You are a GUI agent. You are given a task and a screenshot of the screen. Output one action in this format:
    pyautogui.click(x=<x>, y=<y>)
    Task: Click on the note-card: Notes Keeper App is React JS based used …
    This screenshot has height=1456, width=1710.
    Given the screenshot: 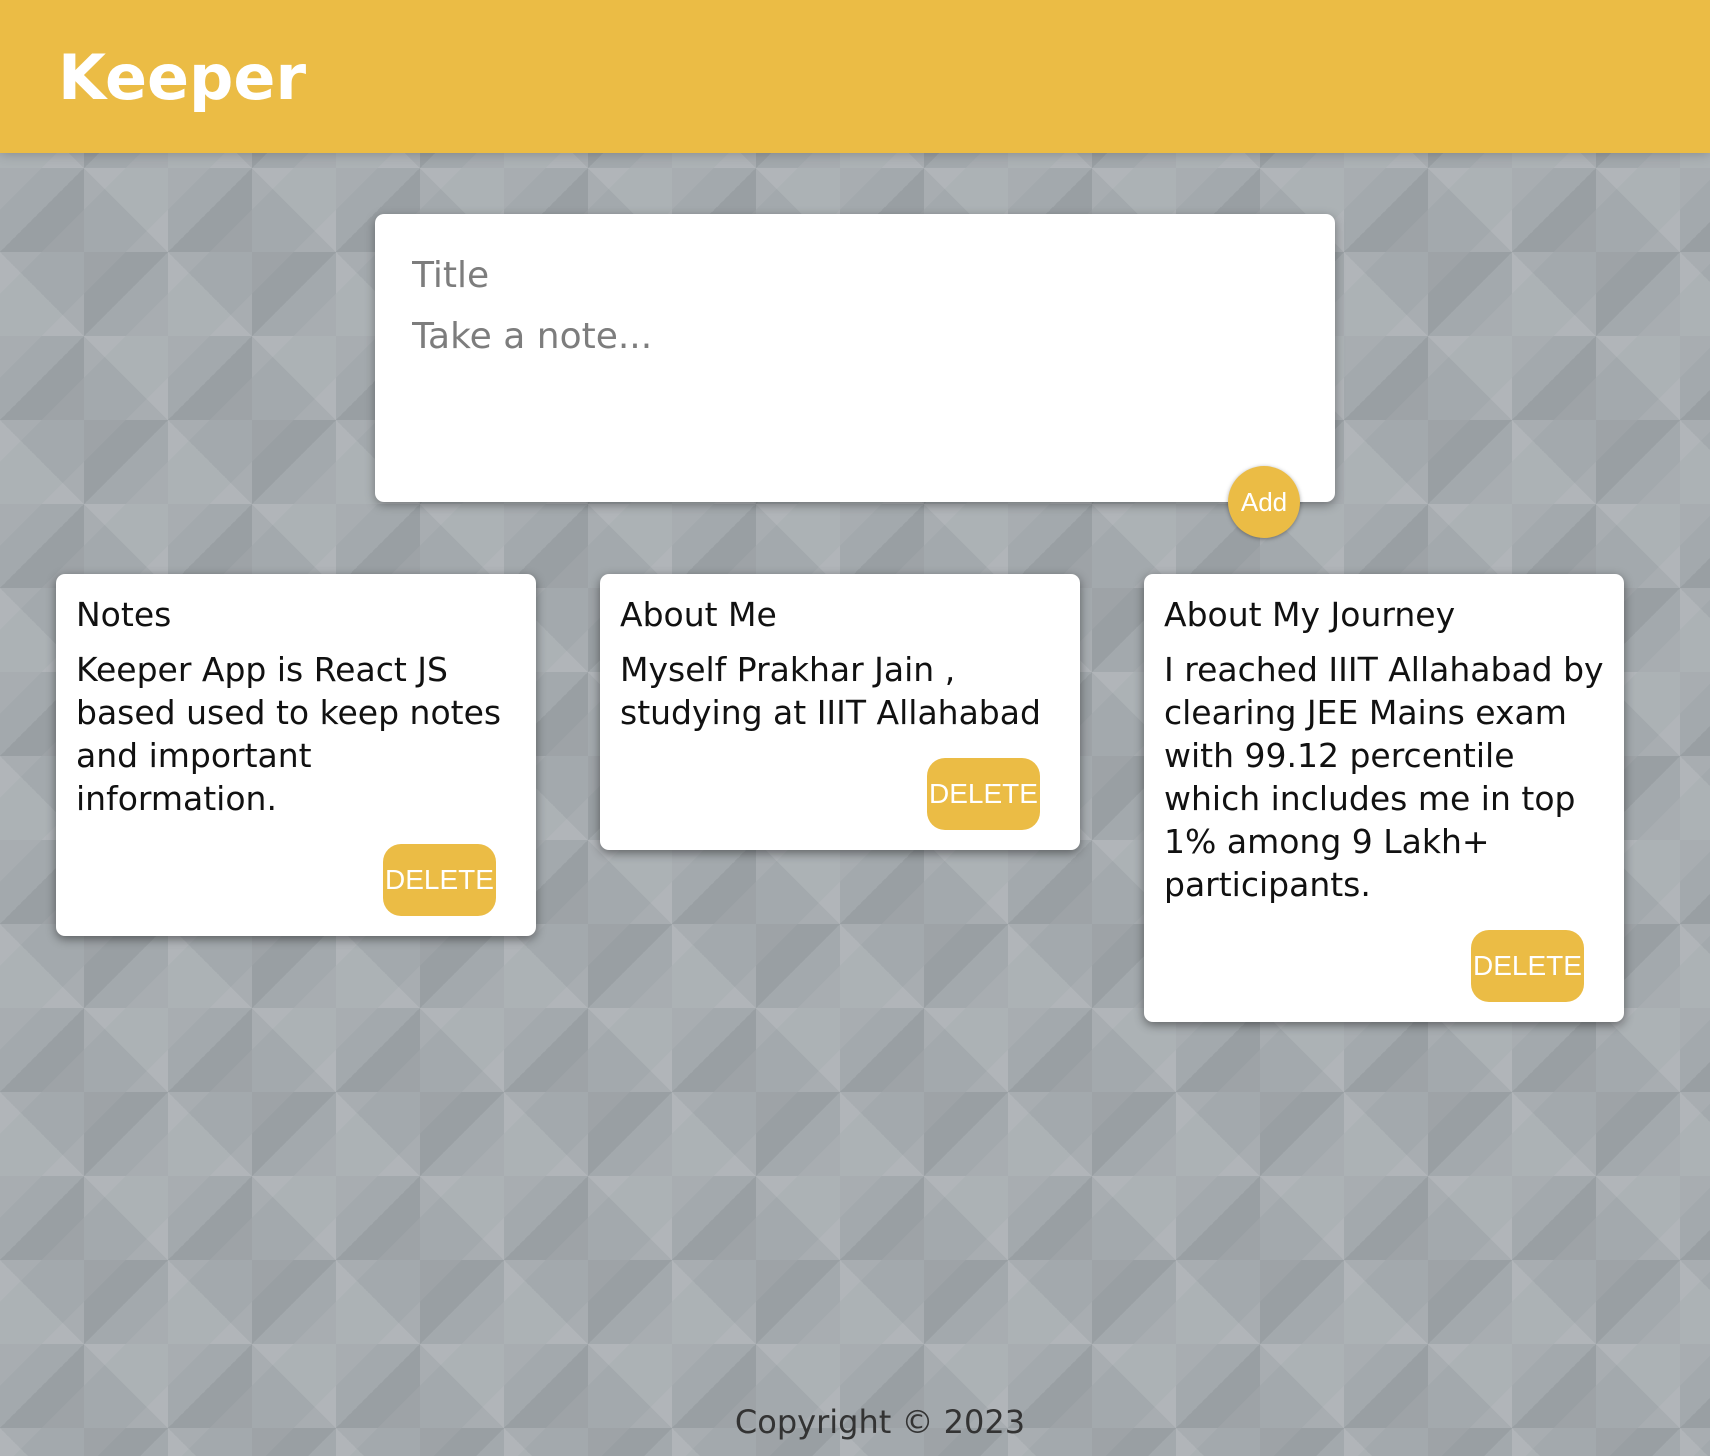 What is the action you would take?
    pyautogui.click(x=296, y=755)
    